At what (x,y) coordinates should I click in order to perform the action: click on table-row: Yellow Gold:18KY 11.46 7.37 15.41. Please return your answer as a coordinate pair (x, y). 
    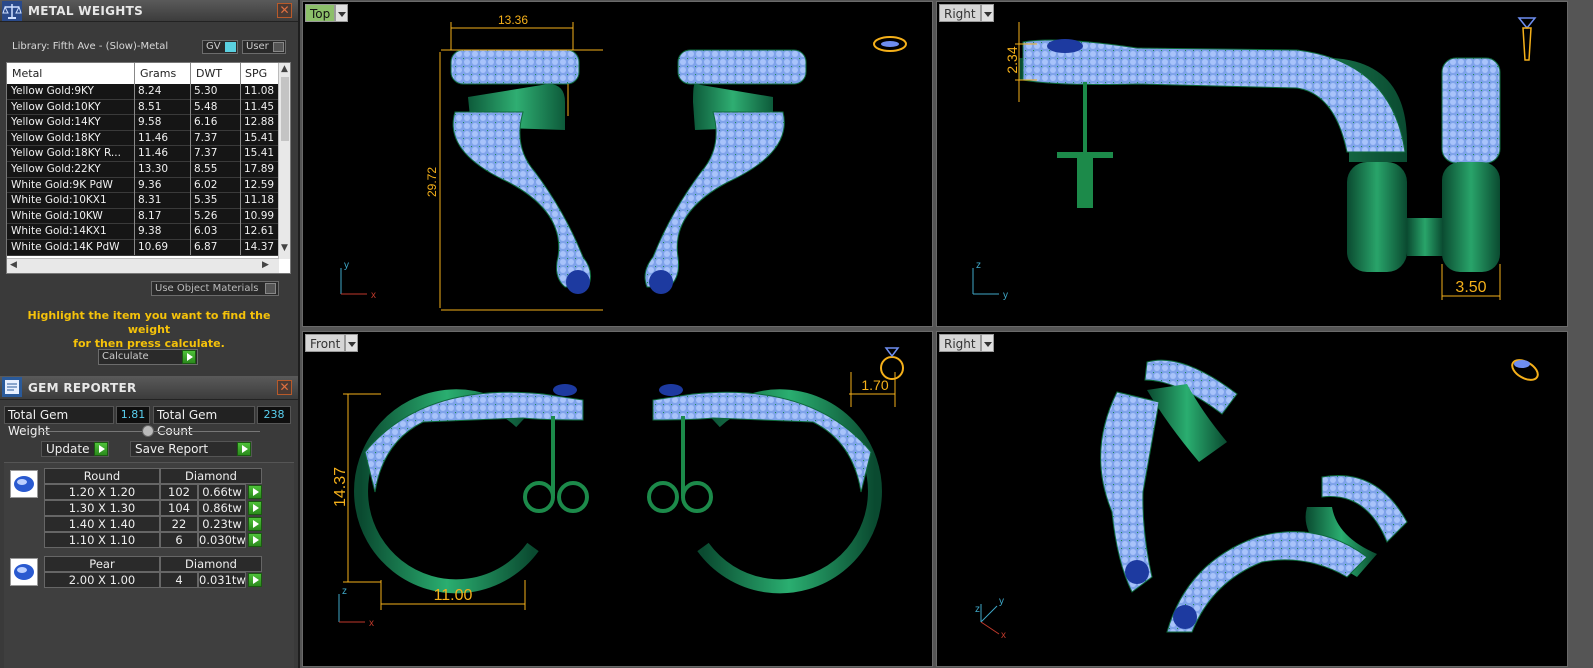
    Looking at the image, I should click on (143, 138).